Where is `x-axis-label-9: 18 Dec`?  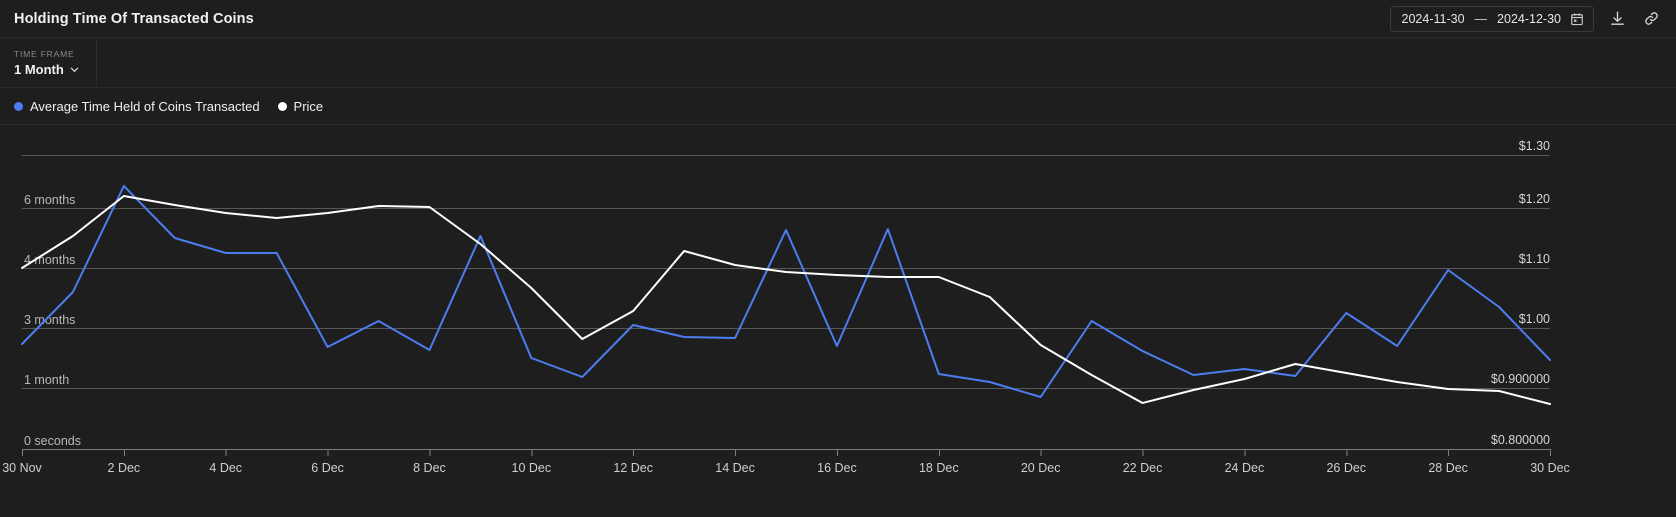
x-axis-label-9: 18 Dec is located at coordinates (939, 468).